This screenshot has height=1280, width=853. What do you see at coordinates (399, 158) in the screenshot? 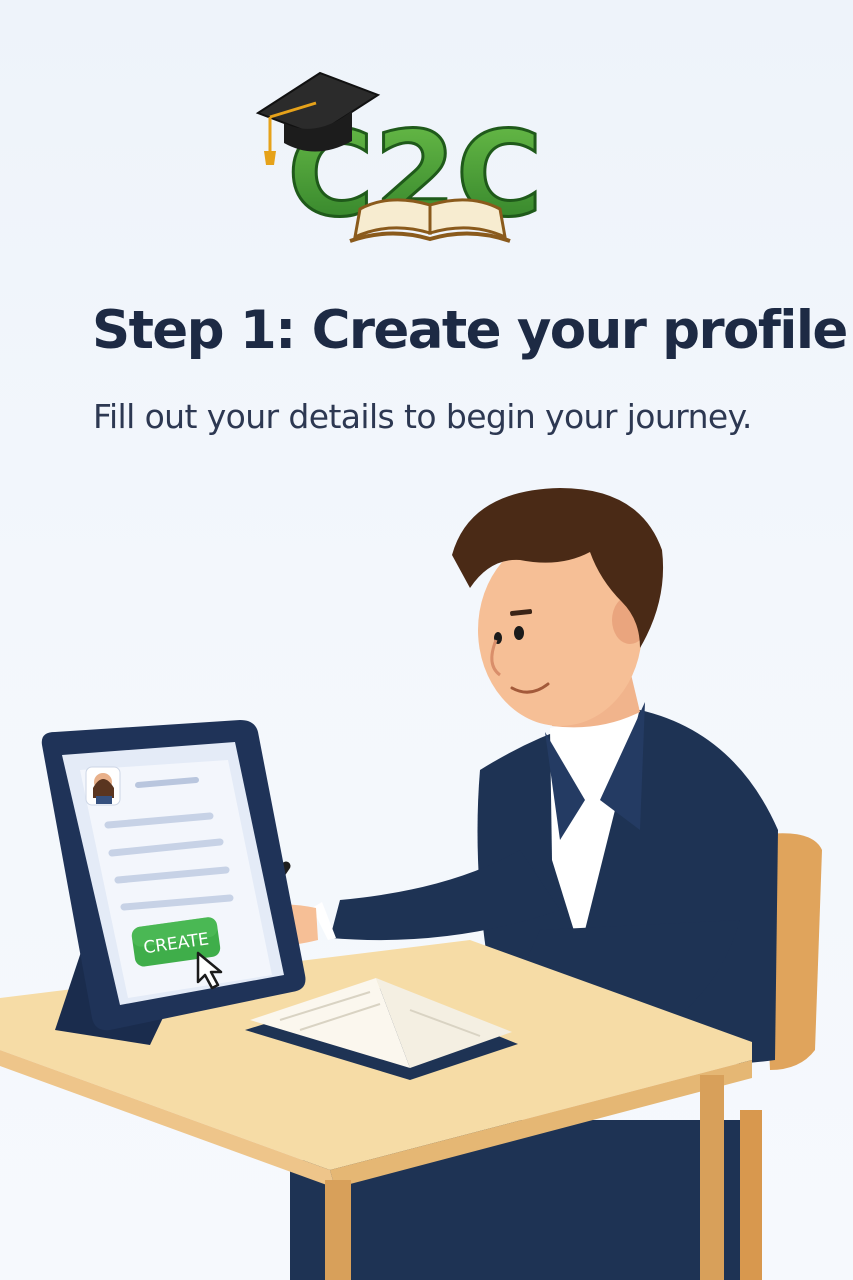
I see `c2c-logo: C2C` at bounding box center [399, 158].